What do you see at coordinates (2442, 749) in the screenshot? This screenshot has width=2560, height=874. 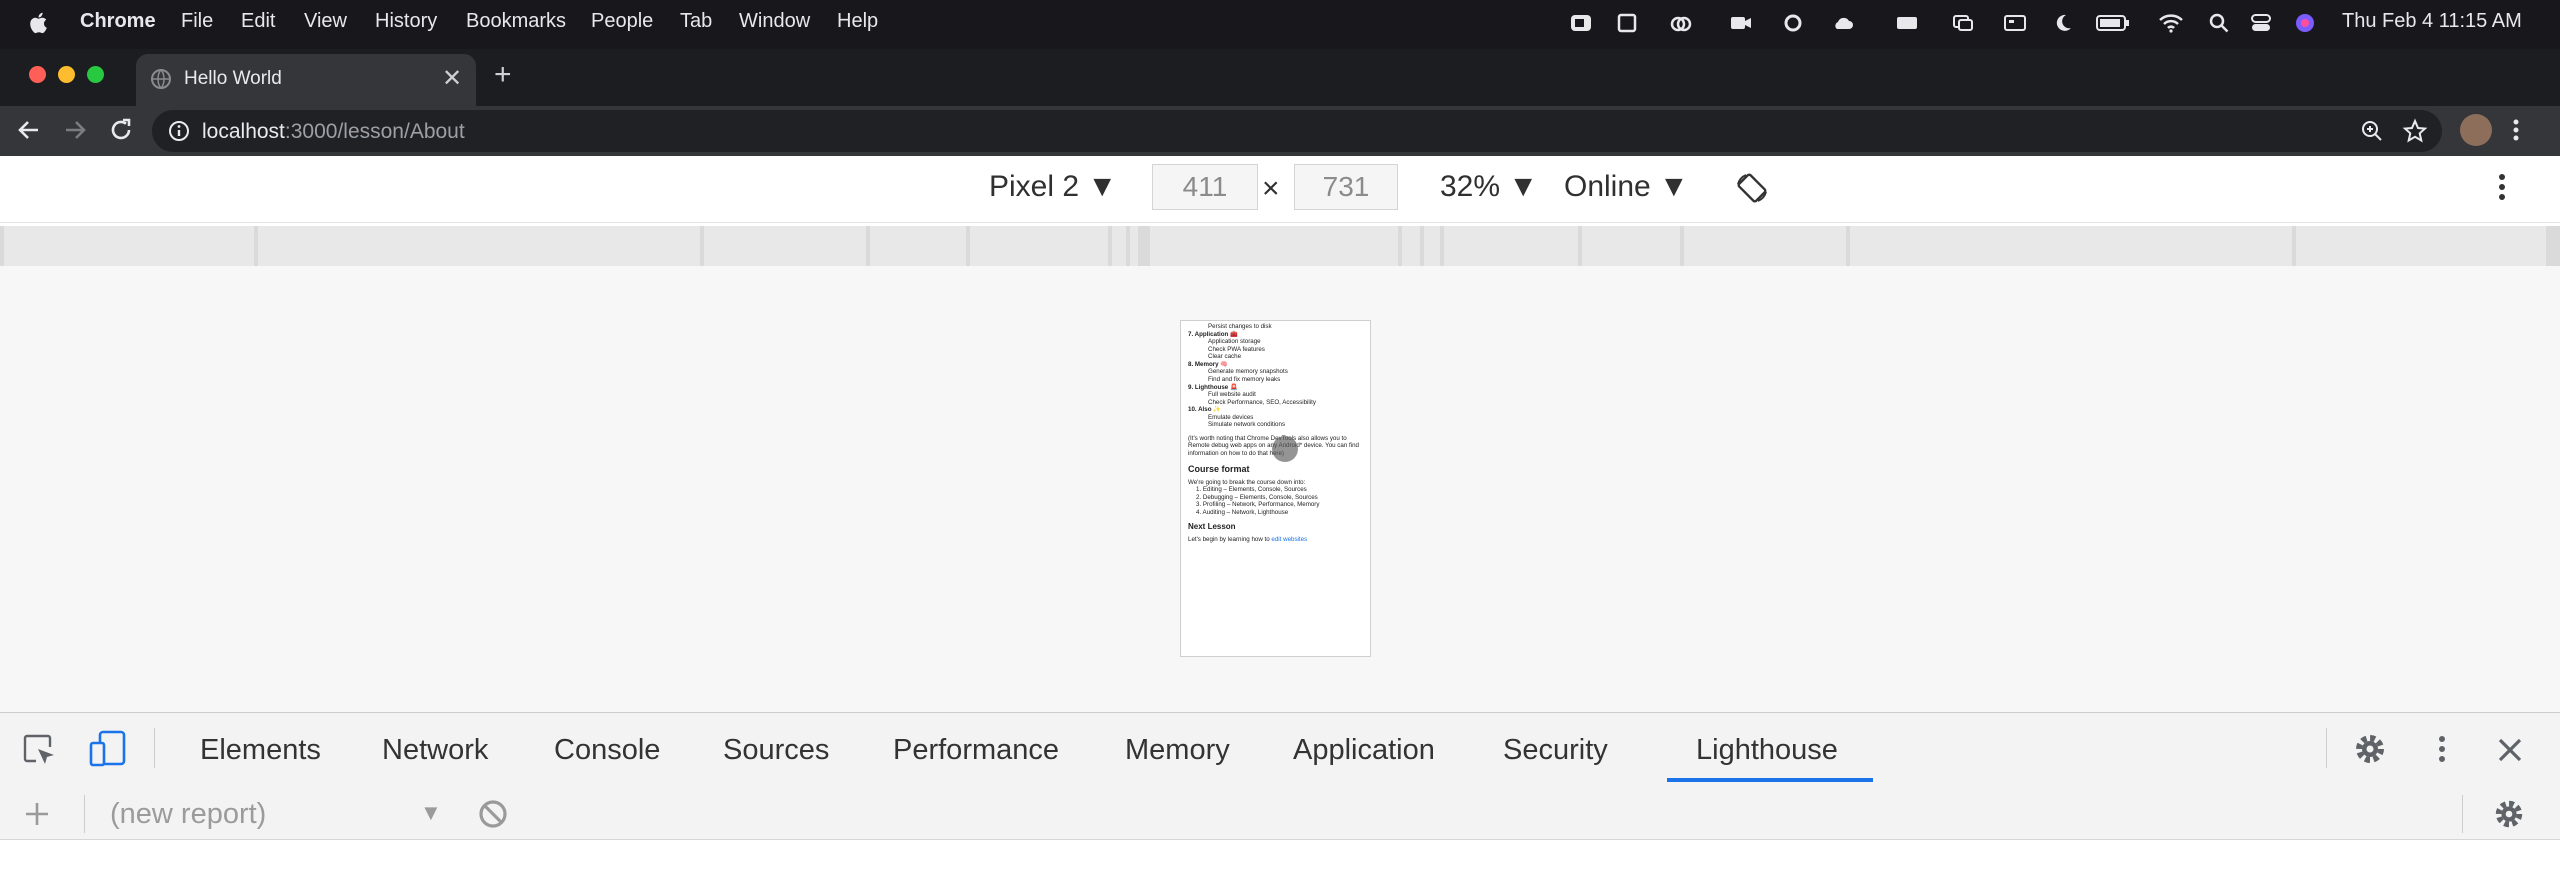 I see `devtools-more-icon` at bounding box center [2442, 749].